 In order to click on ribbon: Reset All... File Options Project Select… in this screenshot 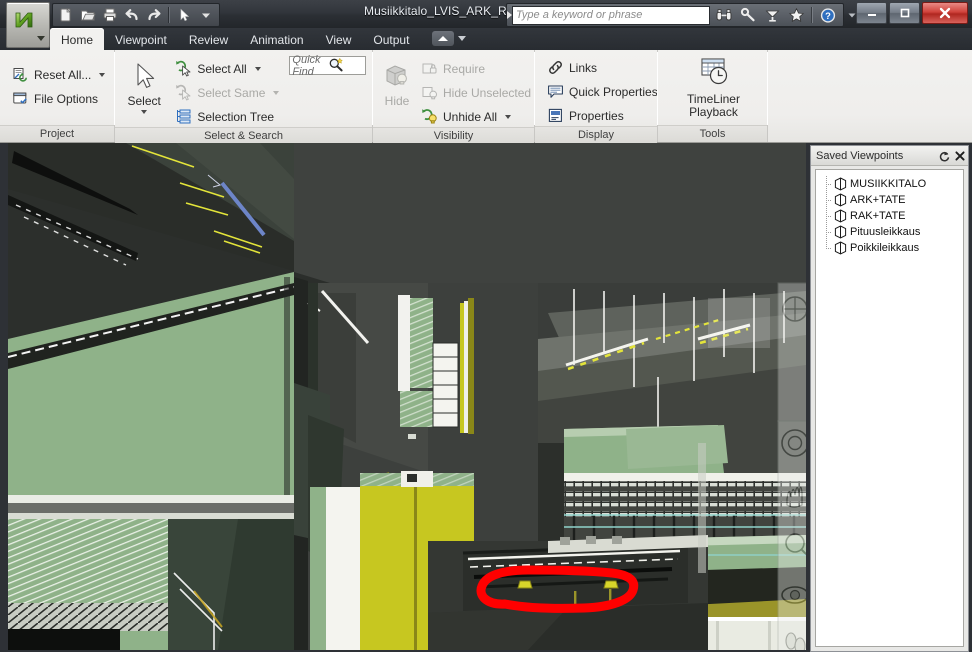, I will do `click(486, 97)`.